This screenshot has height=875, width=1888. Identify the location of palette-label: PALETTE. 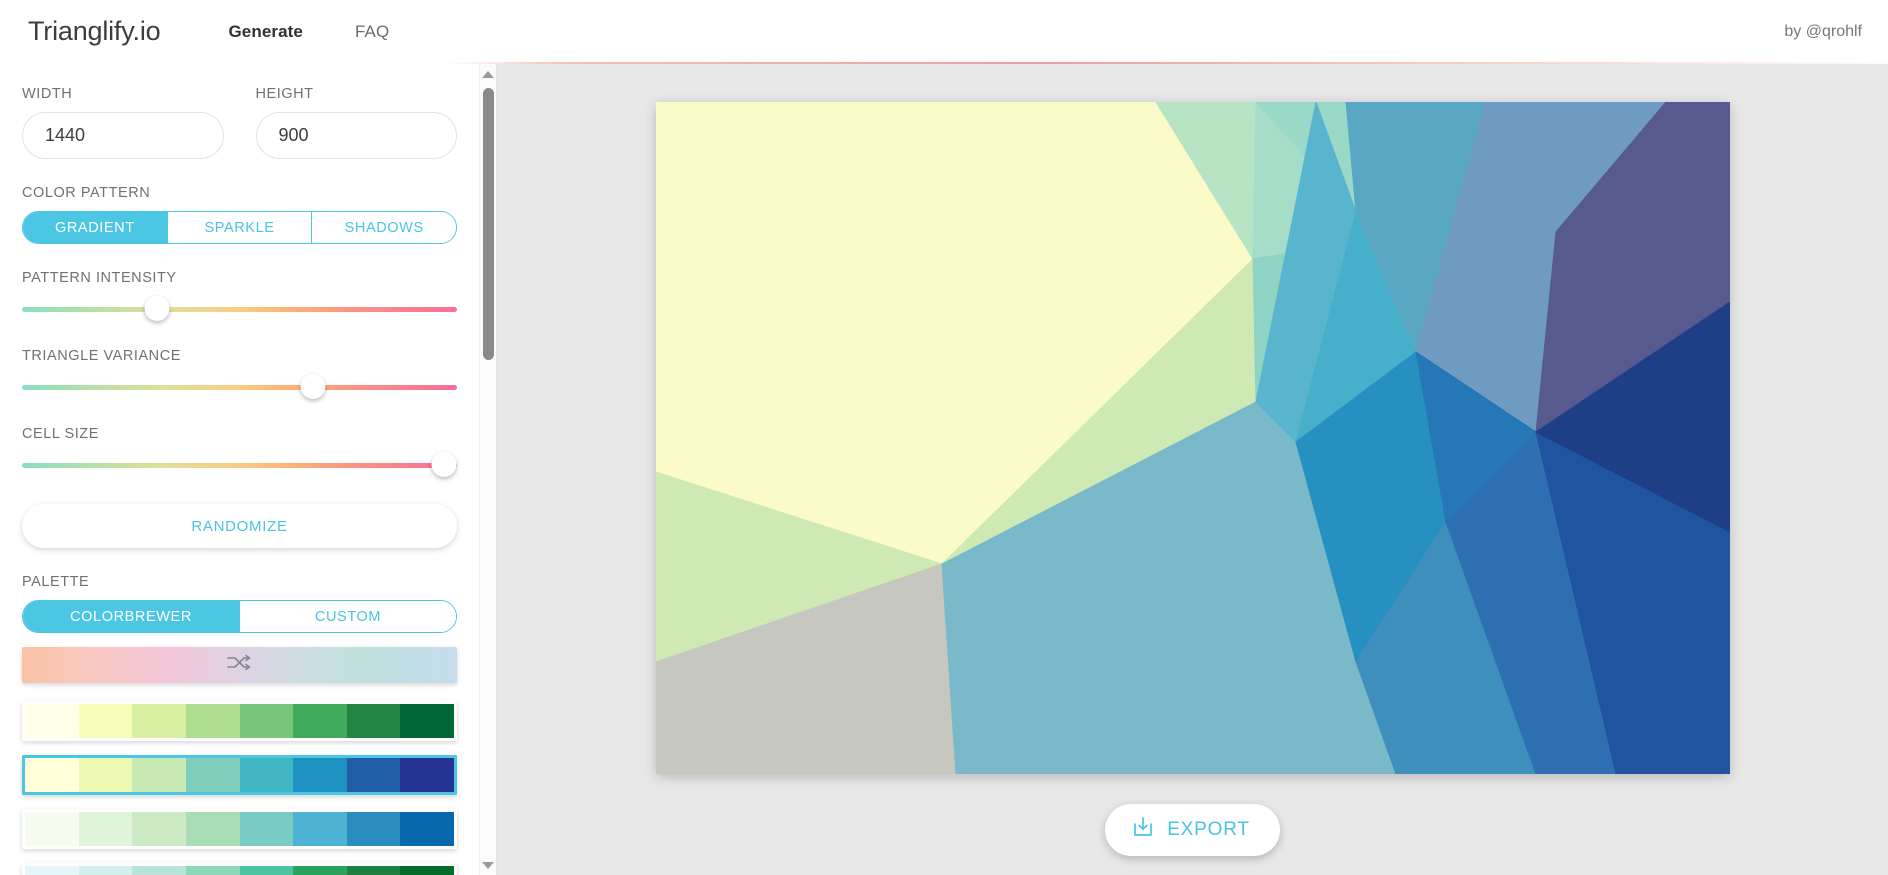
(56, 582).